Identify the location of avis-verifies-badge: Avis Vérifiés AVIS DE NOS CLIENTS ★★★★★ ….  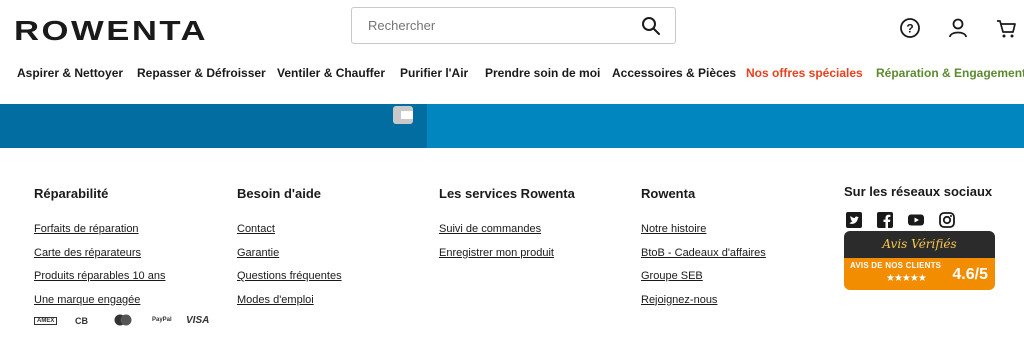
(919, 260).